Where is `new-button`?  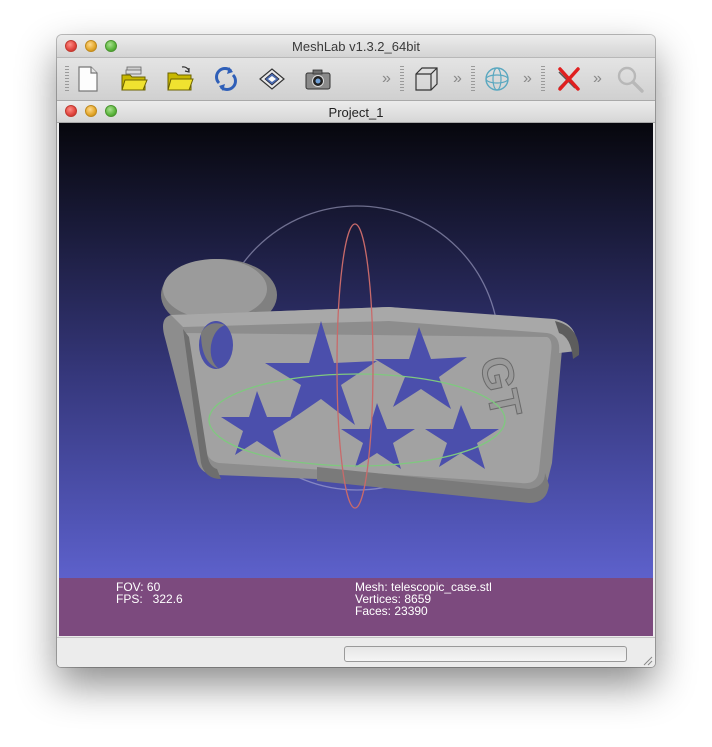
new-button is located at coordinates (88, 79).